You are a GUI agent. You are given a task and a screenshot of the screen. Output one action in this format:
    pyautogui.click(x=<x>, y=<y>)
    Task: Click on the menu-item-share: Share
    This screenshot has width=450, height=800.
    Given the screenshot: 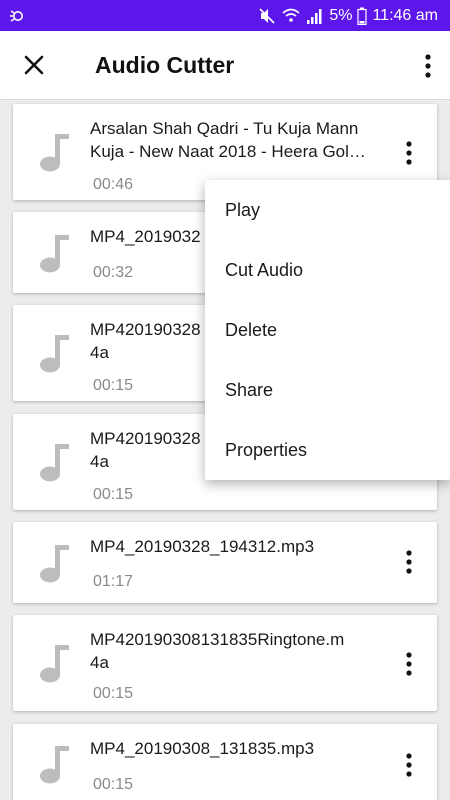 What is the action you would take?
    pyautogui.click(x=327, y=390)
    